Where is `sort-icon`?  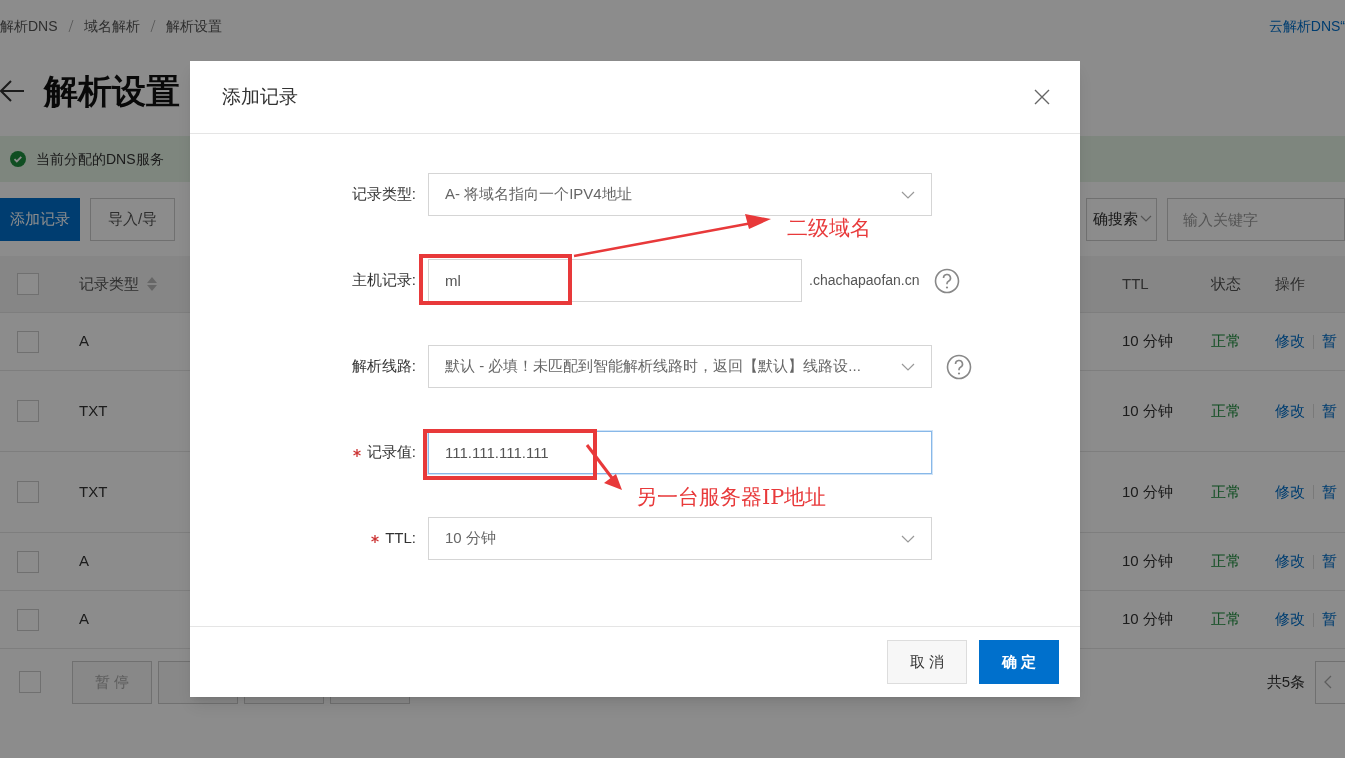
sort-icon is located at coordinates (152, 284).